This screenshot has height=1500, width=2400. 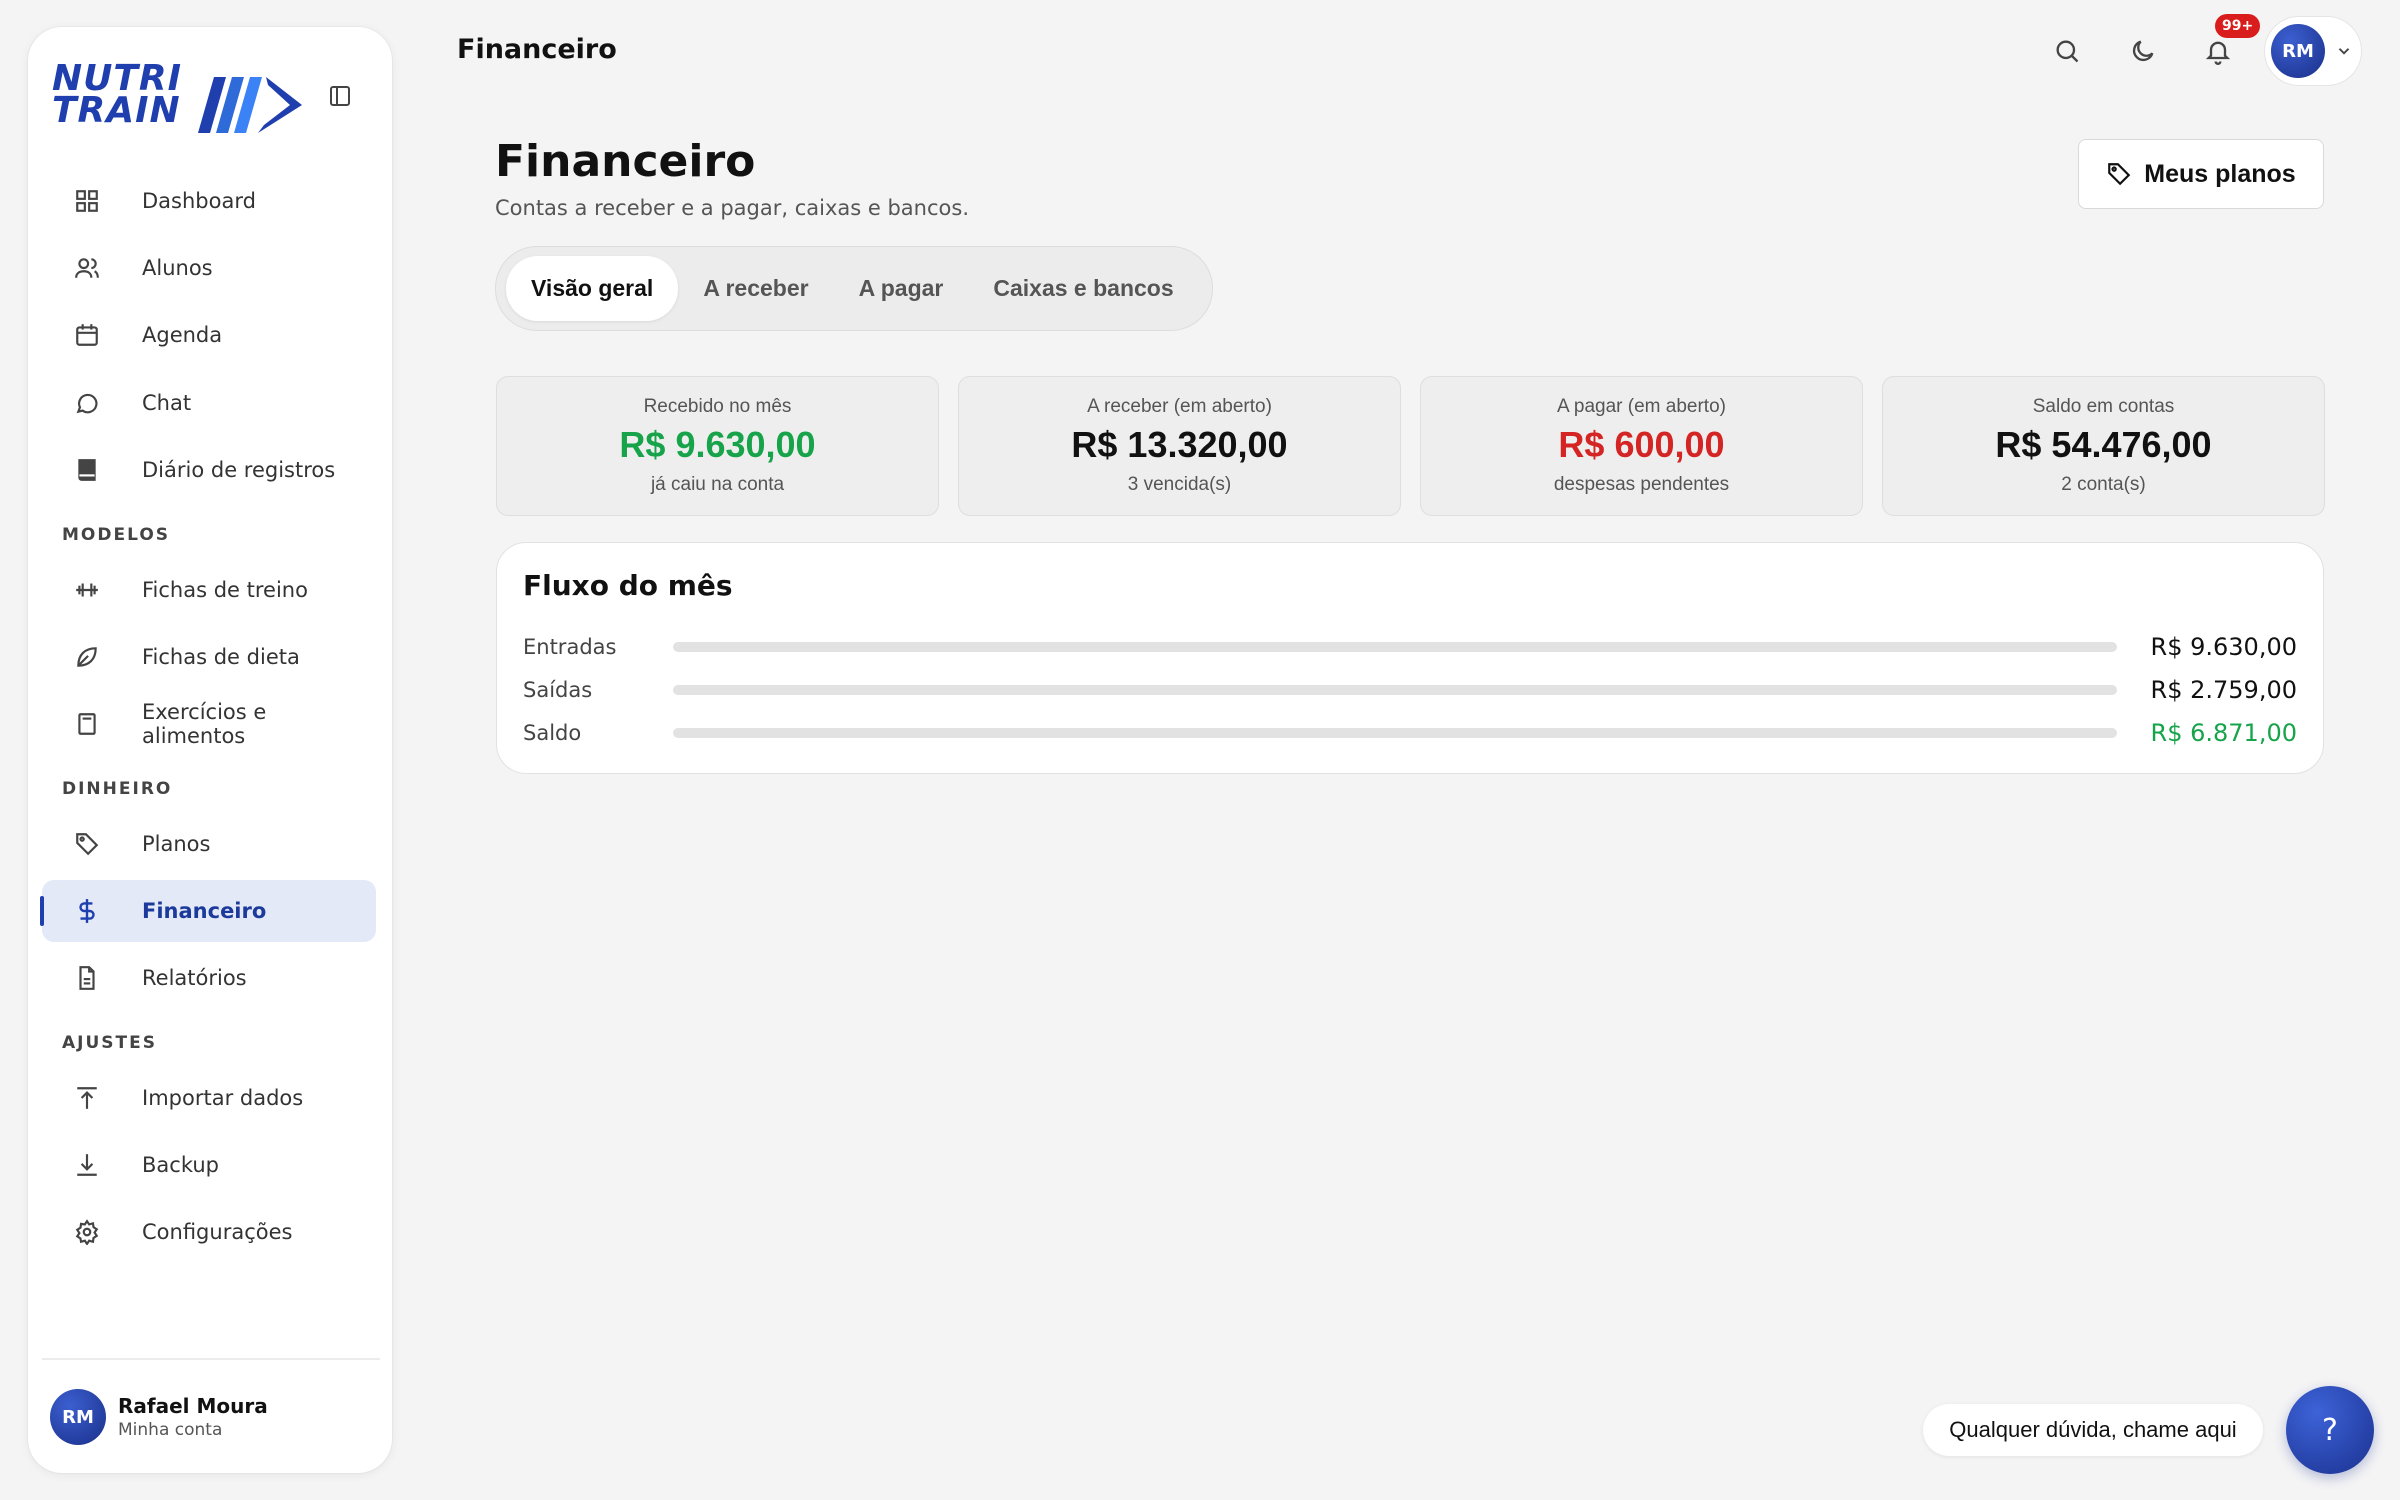 I want to click on sidebar-item-relatorios: Relatórios, so click(x=209, y=978).